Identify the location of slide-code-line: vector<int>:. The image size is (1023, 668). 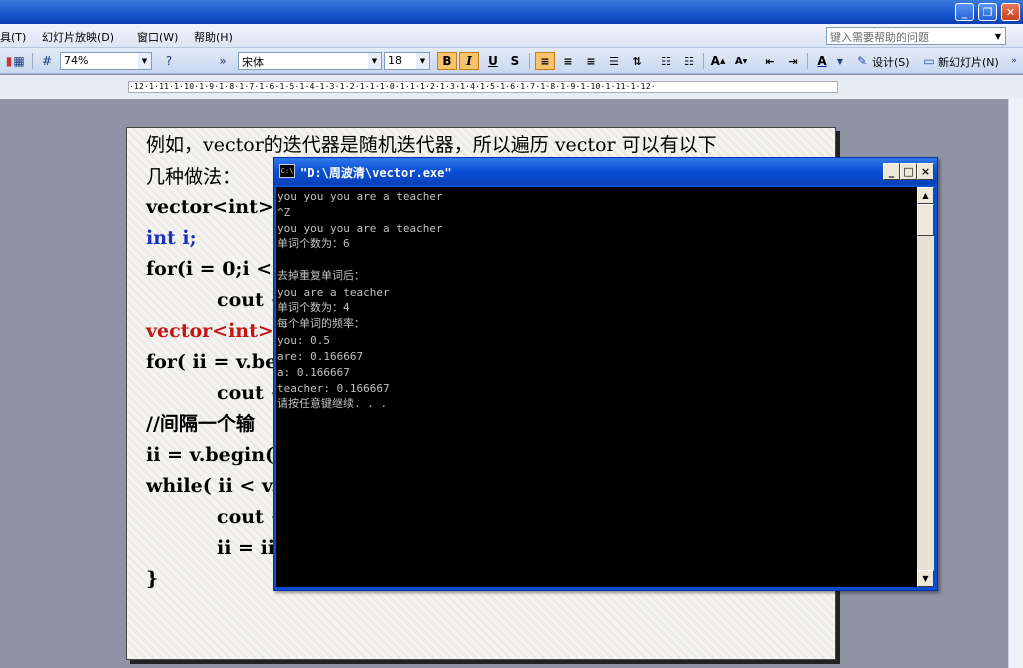
(213, 331).